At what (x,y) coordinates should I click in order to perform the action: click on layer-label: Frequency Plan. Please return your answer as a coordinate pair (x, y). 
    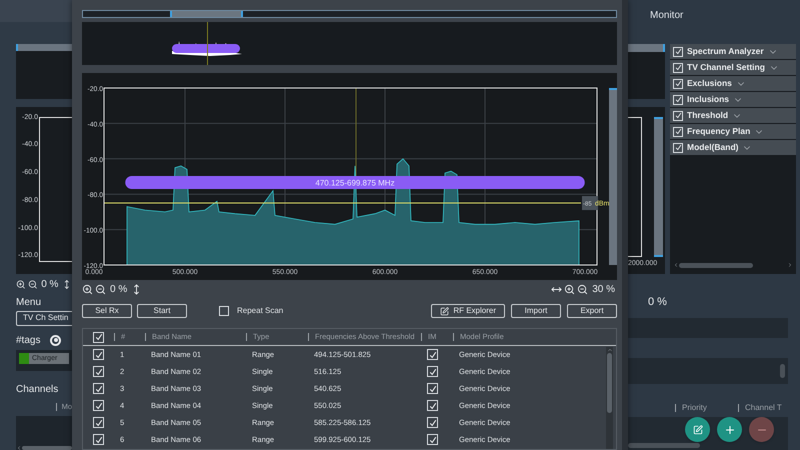
    Looking at the image, I should click on (718, 131).